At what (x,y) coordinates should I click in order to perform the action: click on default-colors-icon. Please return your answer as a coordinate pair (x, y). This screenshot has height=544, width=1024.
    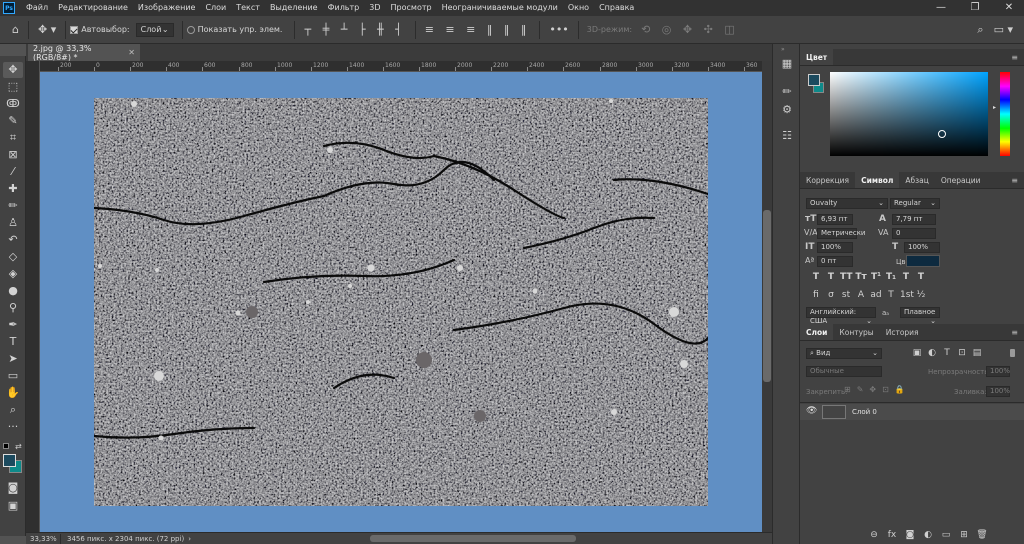
    Looking at the image, I should click on (6, 446).